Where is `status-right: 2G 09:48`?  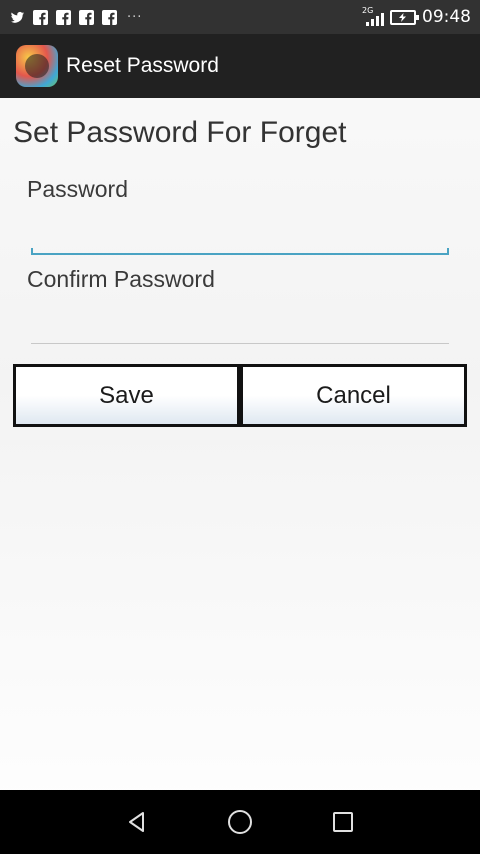
status-right: 2G 09:48 is located at coordinates (416, 17).